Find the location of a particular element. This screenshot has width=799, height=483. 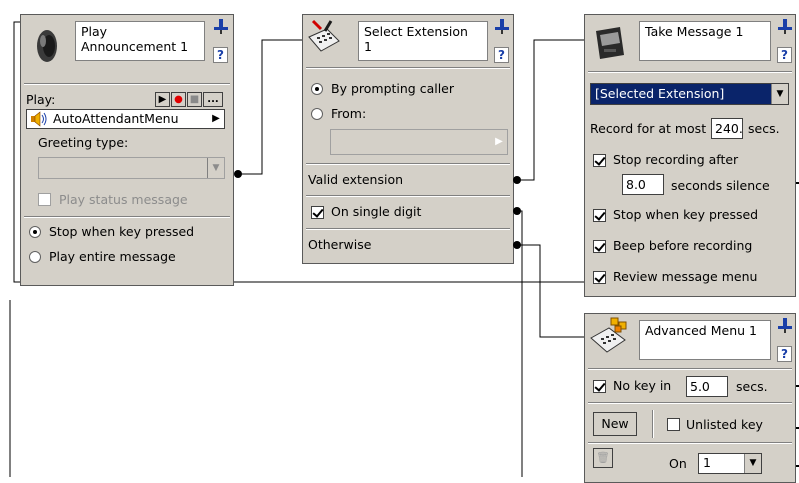

no-key-label: No key in is located at coordinates (642, 385).